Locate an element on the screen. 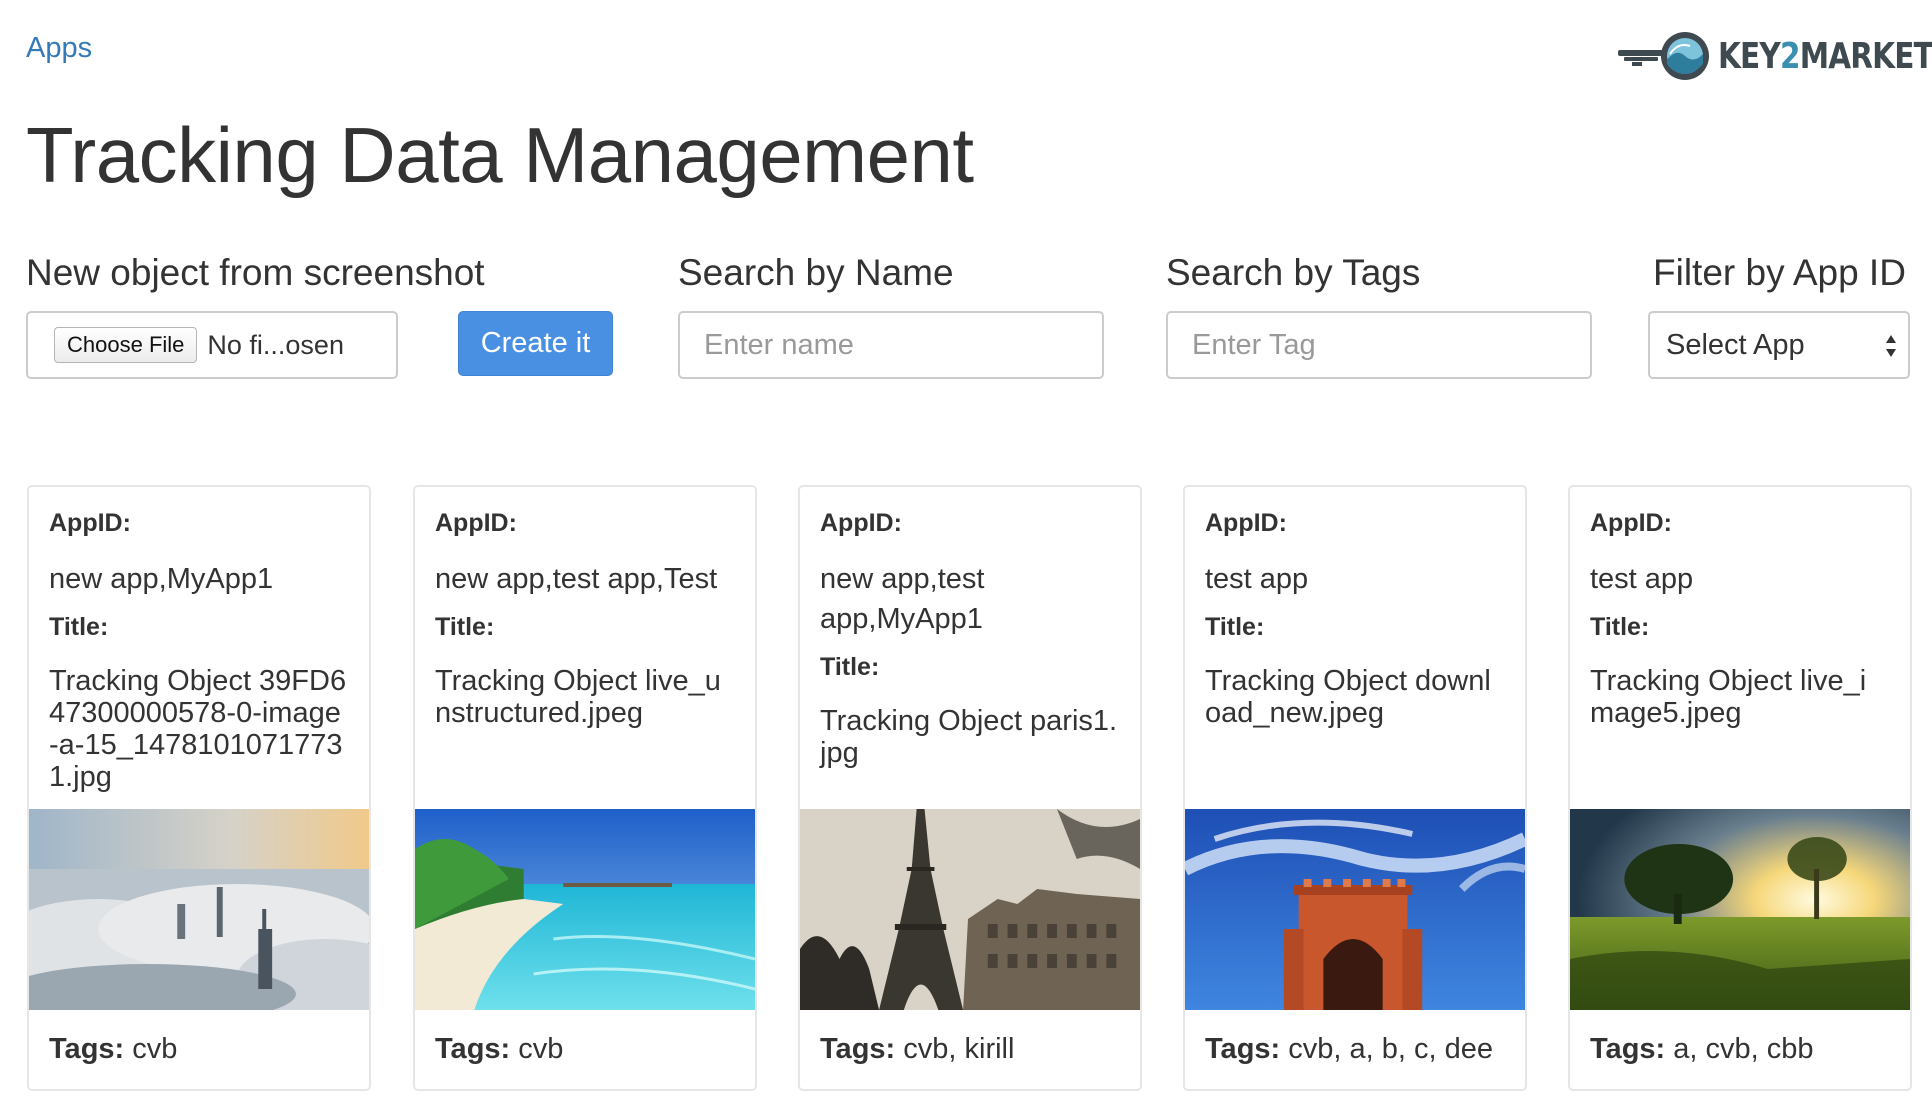  tags-value: cvb, kirill is located at coordinates (959, 1049).